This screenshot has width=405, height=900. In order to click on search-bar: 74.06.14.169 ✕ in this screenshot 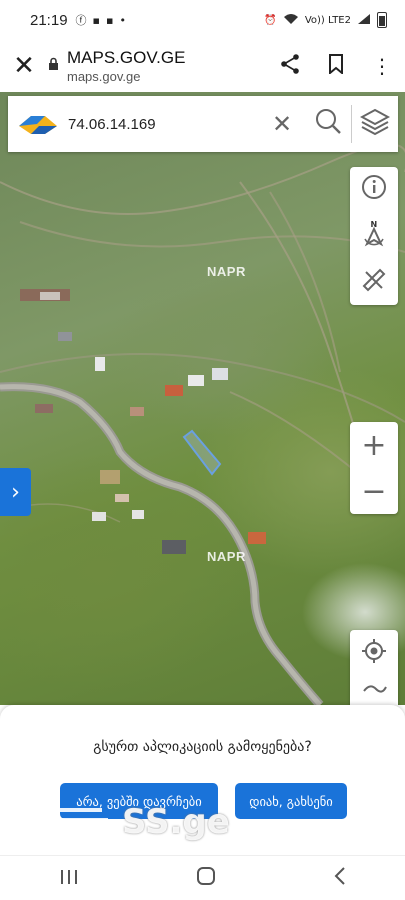, I will do `click(203, 124)`.